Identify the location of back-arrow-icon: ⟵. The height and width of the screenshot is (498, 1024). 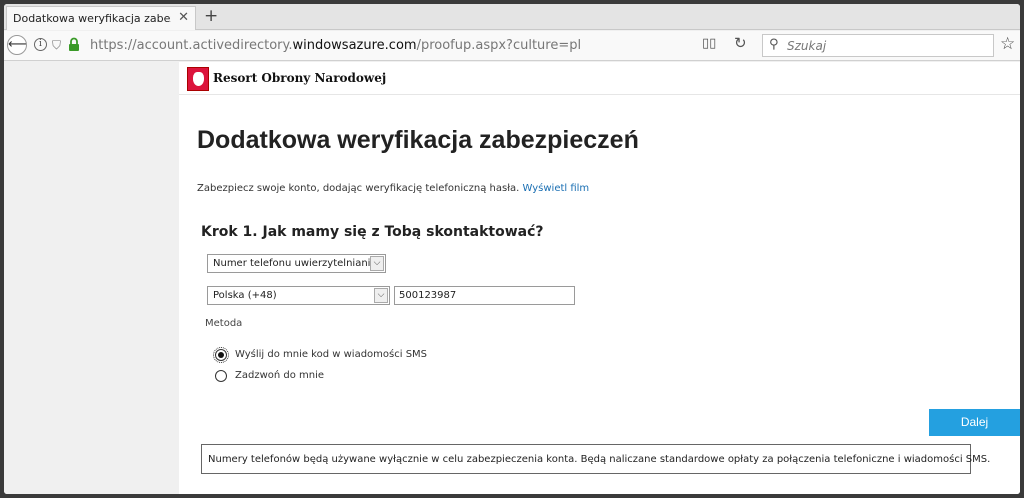
(17, 45).